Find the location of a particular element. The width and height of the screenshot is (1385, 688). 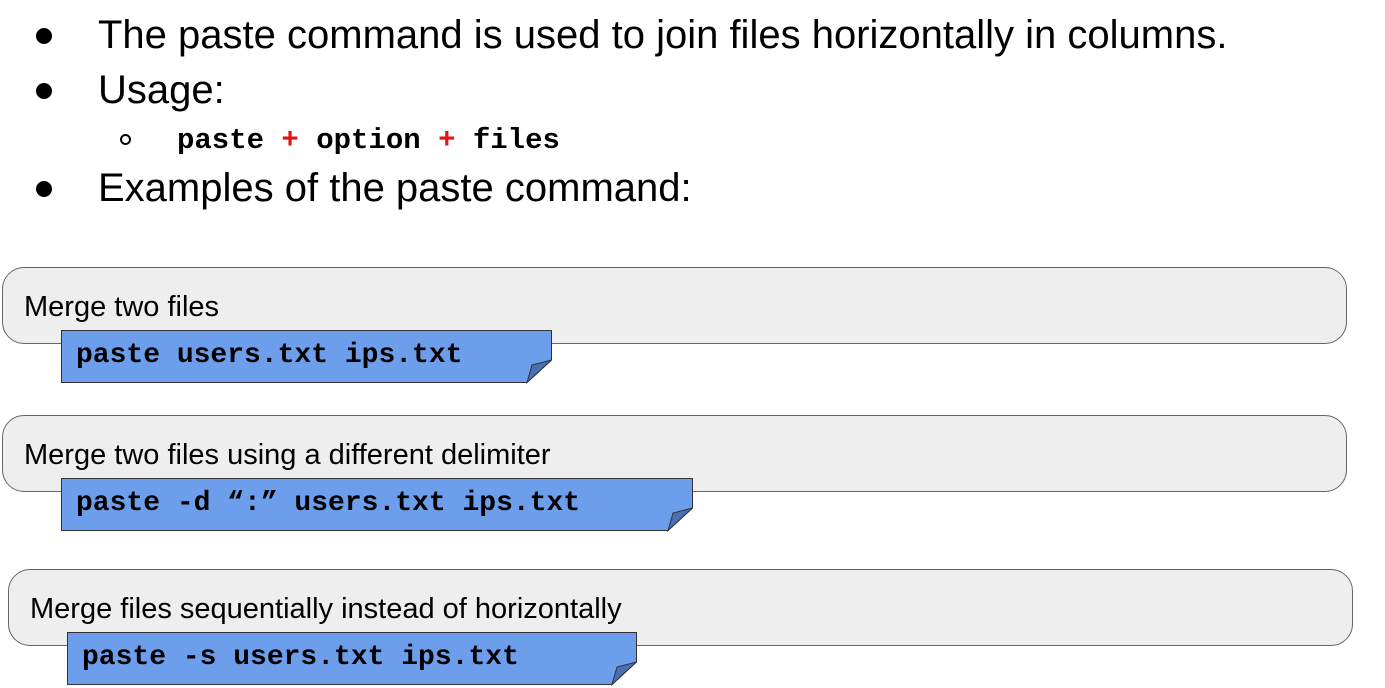

command-note: paste -d “:” users.txt ips.txt is located at coordinates (377, 505).